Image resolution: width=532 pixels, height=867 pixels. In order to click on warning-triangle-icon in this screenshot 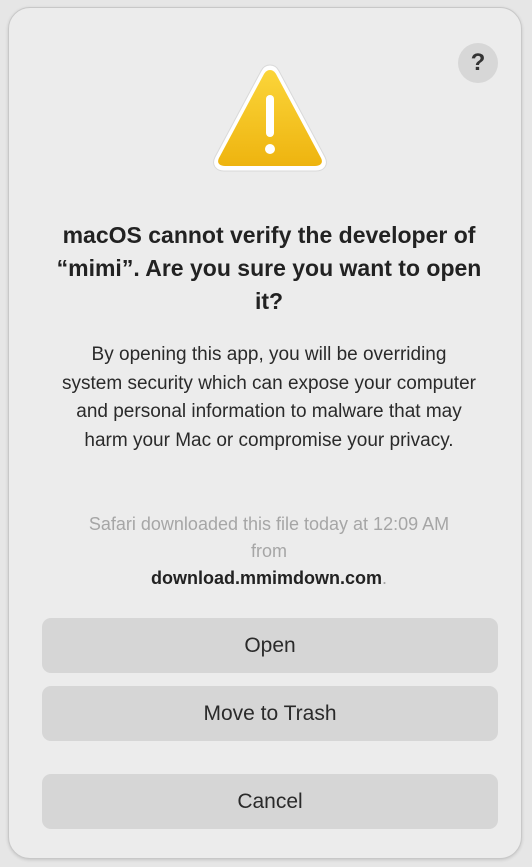, I will do `click(270, 118)`.